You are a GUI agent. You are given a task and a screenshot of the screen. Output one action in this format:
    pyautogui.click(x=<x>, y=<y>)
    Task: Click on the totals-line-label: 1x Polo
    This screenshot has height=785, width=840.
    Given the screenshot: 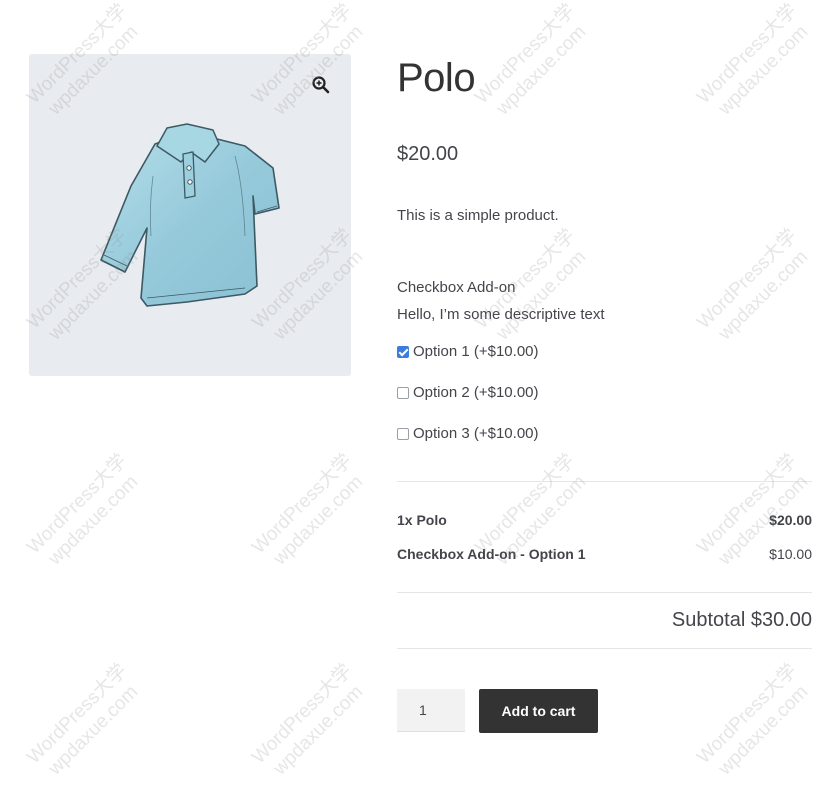 What is the action you would take?
    pyautogui.click(x=422, y=520)
    